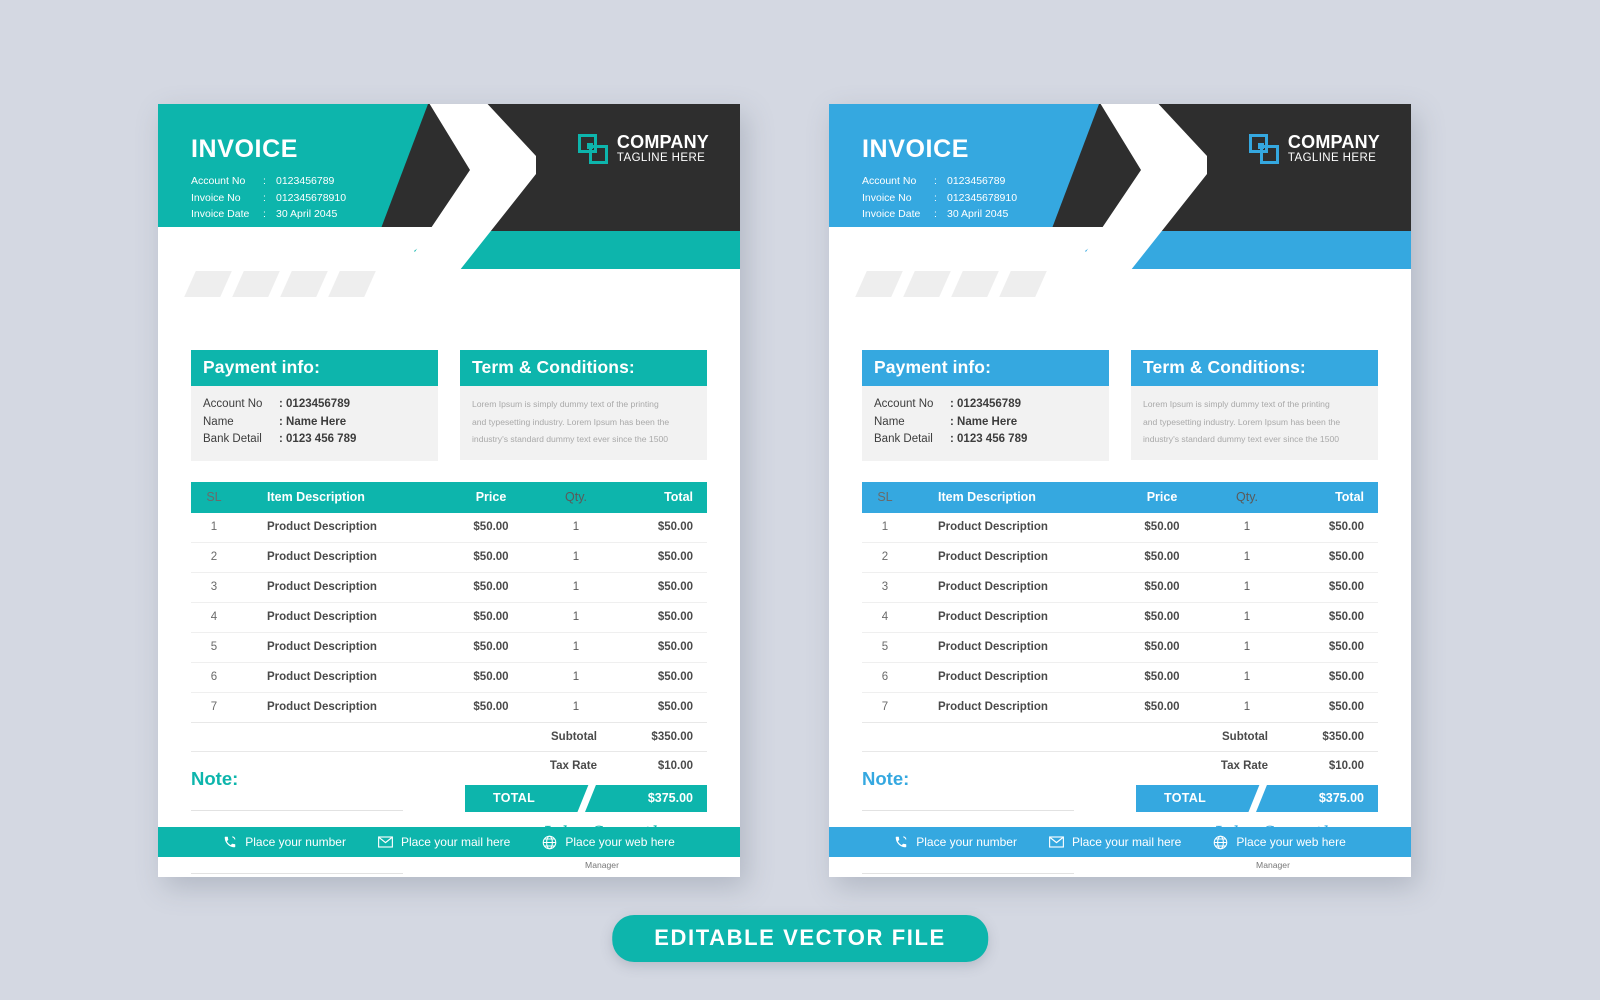 The width and height of the screenshot is (1600, 1000). Describe the element at coordinates (583, 368) in the screenshot. I see `terms-heading: Term & Conditions:` at that location.